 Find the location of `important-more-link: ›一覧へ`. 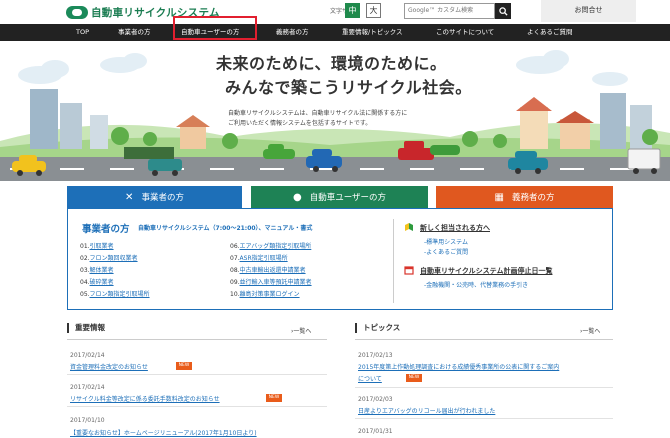

important-more-link: ›一覧へ is located at coordinates (301, 330).